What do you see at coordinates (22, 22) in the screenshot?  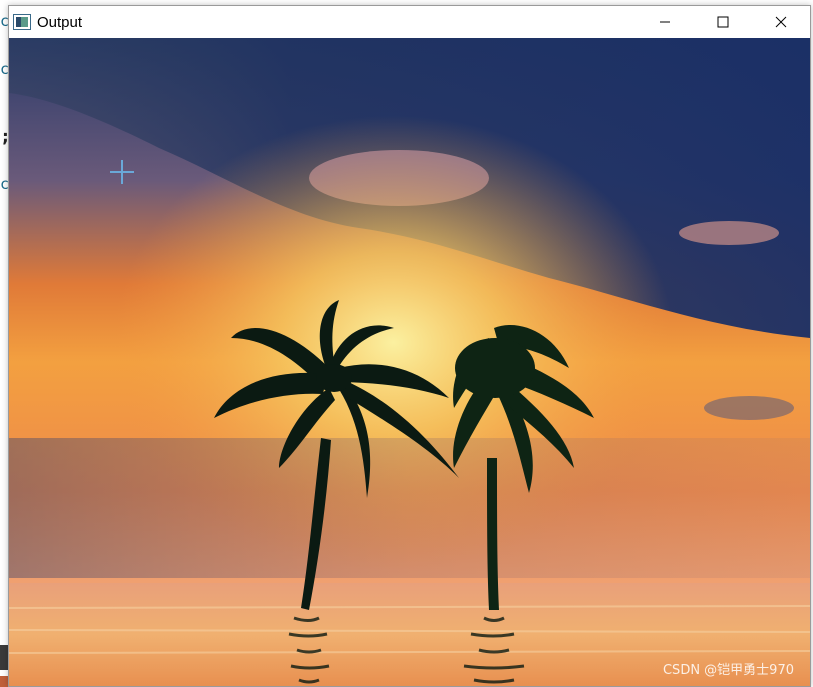 I see `app-icon` at bounding box center [22, 22].